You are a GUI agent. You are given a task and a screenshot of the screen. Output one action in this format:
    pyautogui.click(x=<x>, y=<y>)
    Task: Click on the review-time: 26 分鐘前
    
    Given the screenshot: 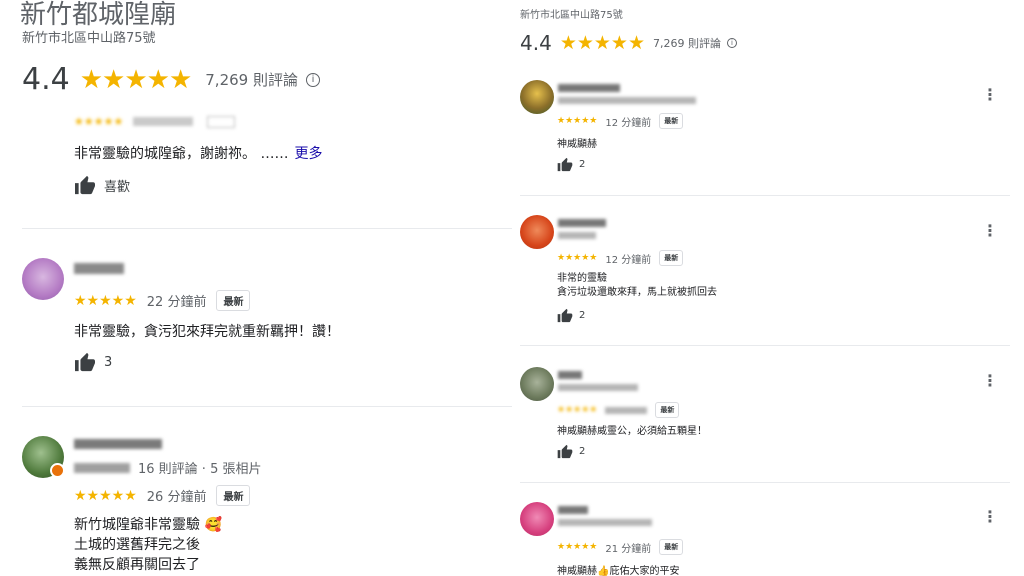 What is the action you would take?
    pyautogui.click(x=176, y=497)
    